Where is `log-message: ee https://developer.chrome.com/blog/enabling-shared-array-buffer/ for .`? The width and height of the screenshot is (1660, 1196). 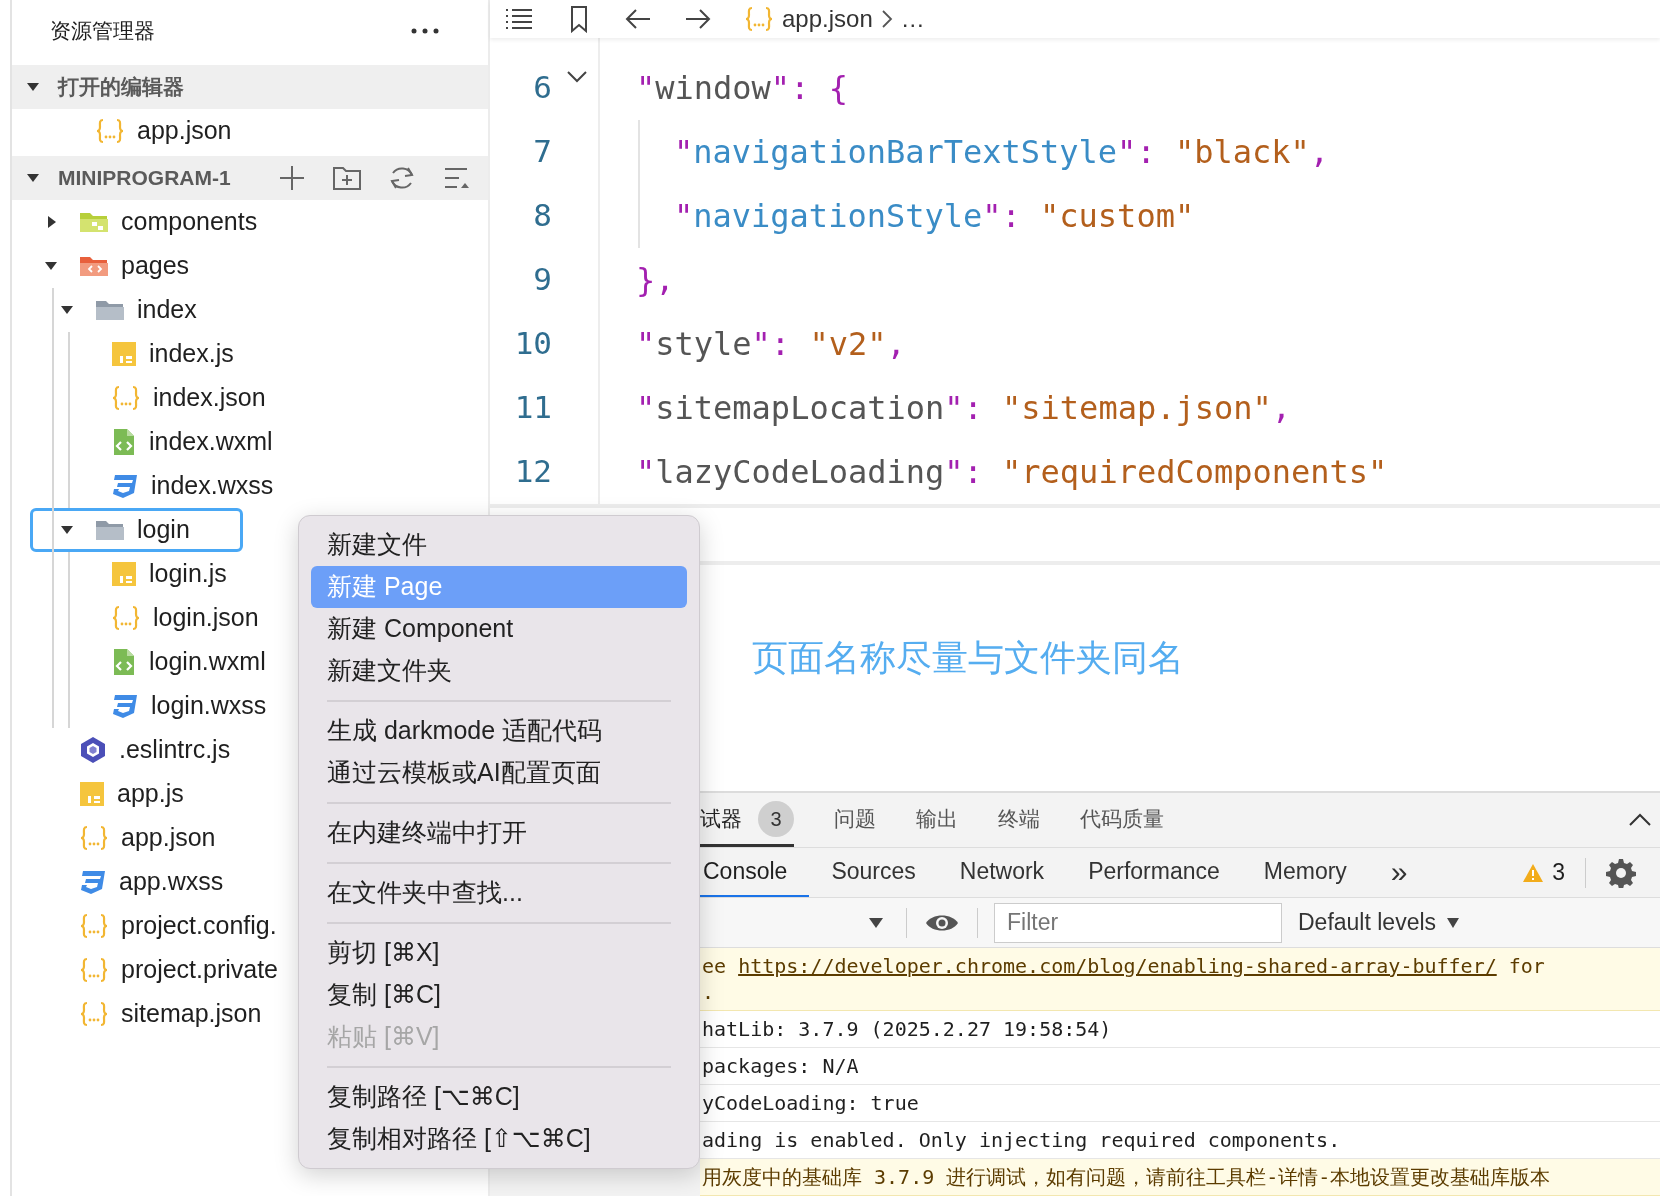 log-message: ee https://developer.chrome.com/blog/enabling-shared-array-buffer/ for . is located at coordinates (1180, 979).